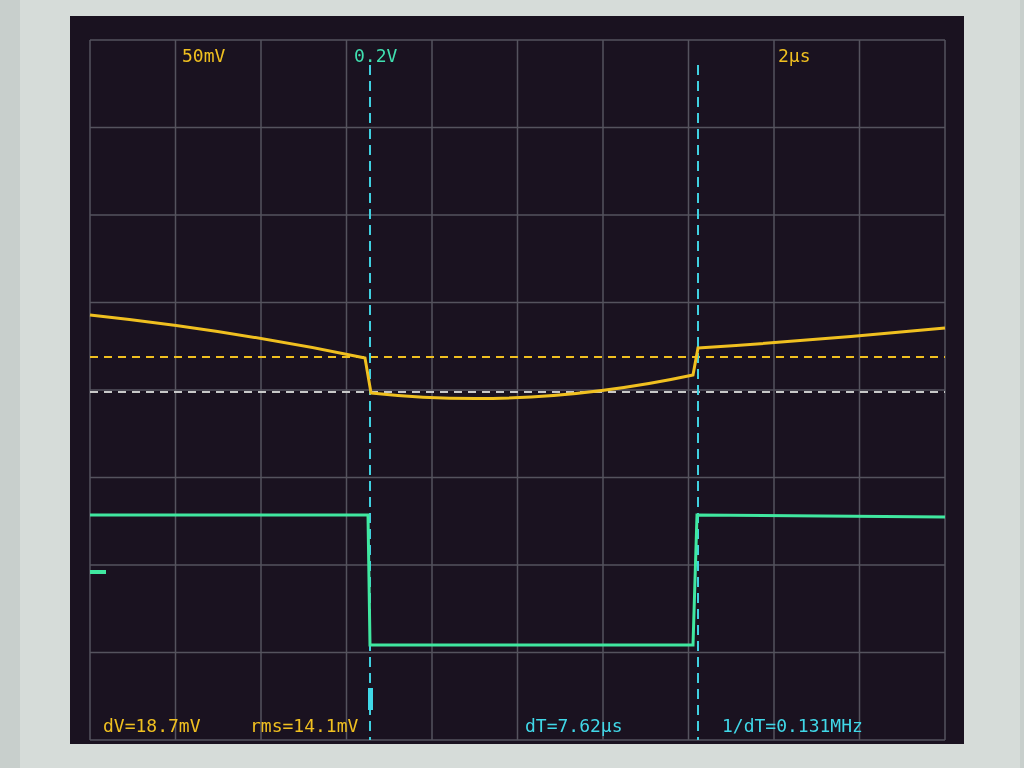  Describe the element at coordinates (792, 725) in the screenshot. I see `measurement-readout: 1/dT=0.131MHz` at that location.